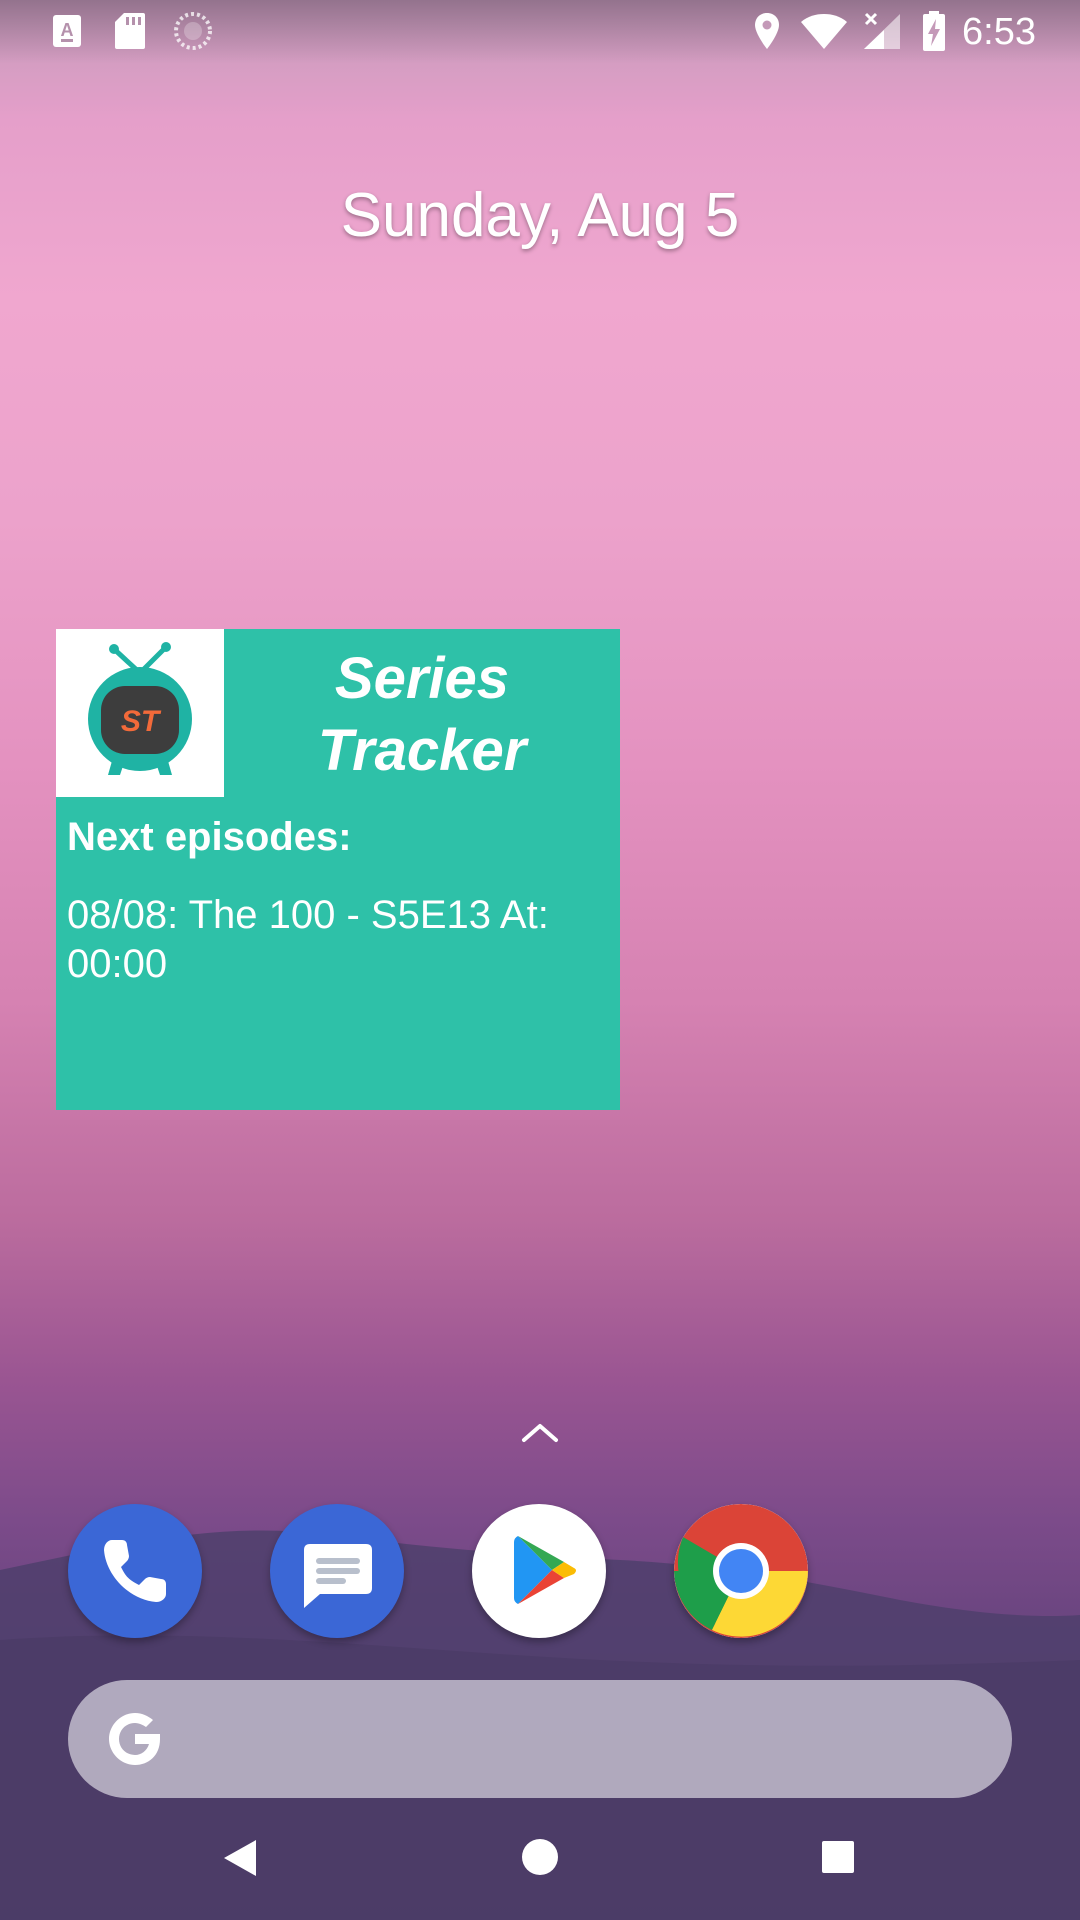 The image size is (1080, 1920). I want to click on widget-title: Series Tracker, so click(422, 714).